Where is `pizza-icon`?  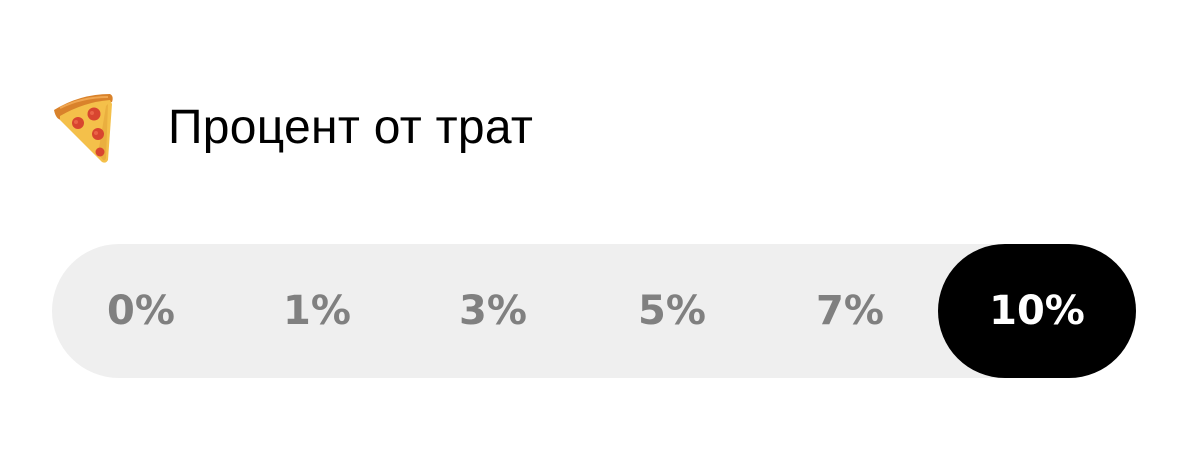
pizza-icon is located at coordinates (83, 128).